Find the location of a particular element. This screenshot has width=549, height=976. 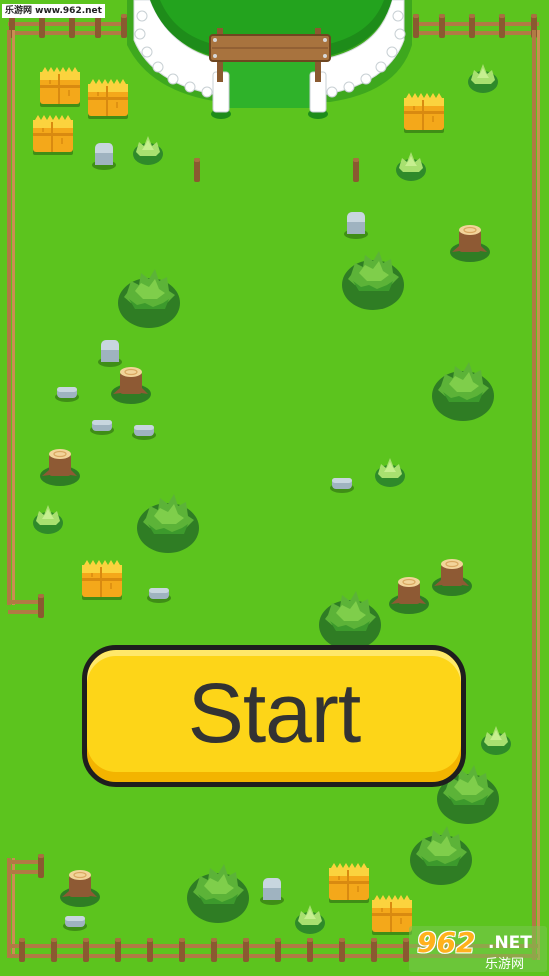

watermark-top-left: 乐游网 www.962.net is located at coordinates (53, 11).